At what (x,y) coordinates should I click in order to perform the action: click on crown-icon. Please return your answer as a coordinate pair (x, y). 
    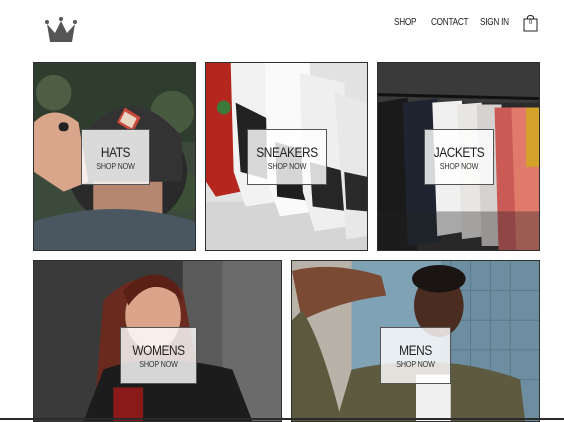
    Looking at the image, I should click on (61, 30).